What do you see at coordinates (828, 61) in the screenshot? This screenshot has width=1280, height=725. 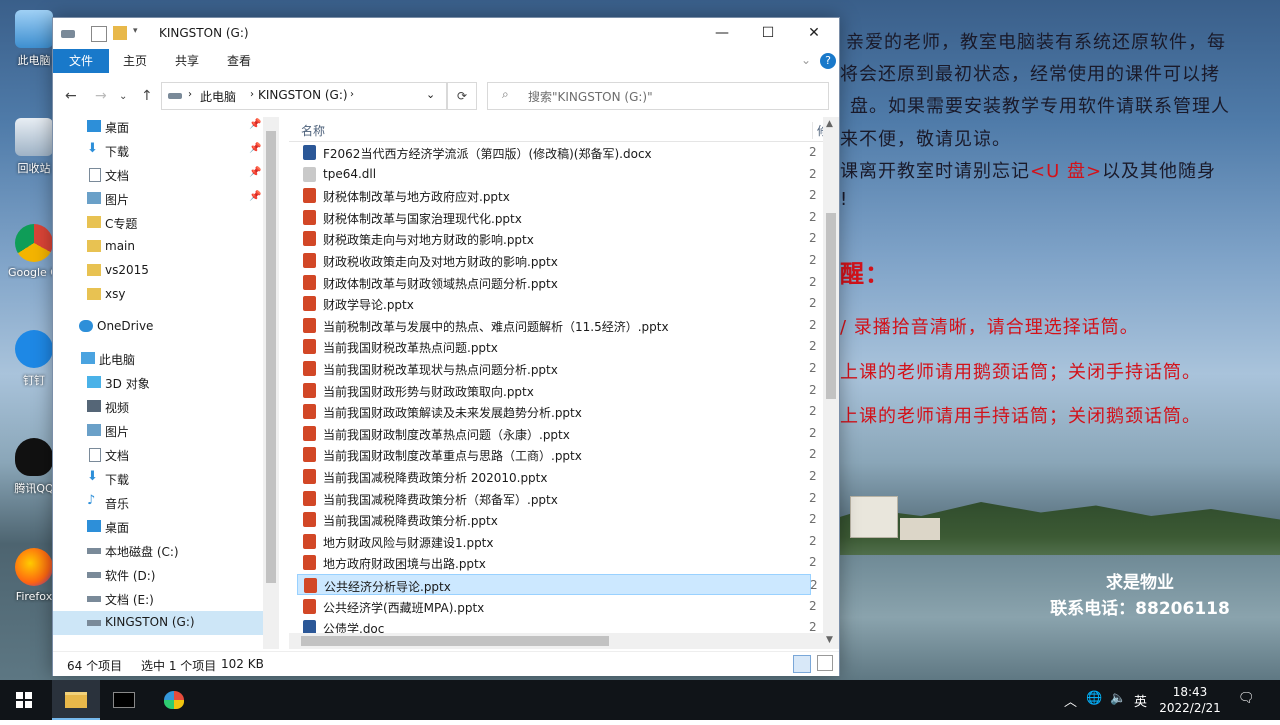 I see `help-icon: ?` at bounding box center [828, 61].